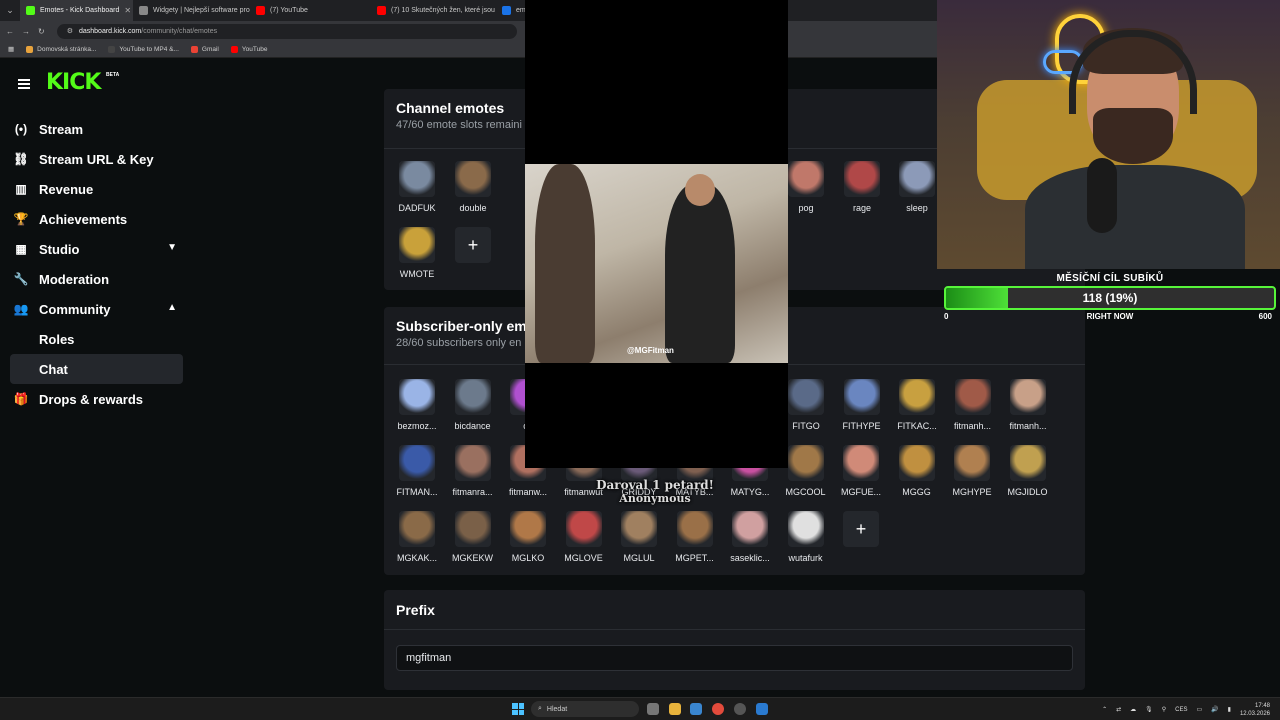 The width and height of the screenshot is (1280, 720). Describe the element at coordinates (96, 369) in the screenshot. I see `sidebar-item-chat: Chat` at that location.